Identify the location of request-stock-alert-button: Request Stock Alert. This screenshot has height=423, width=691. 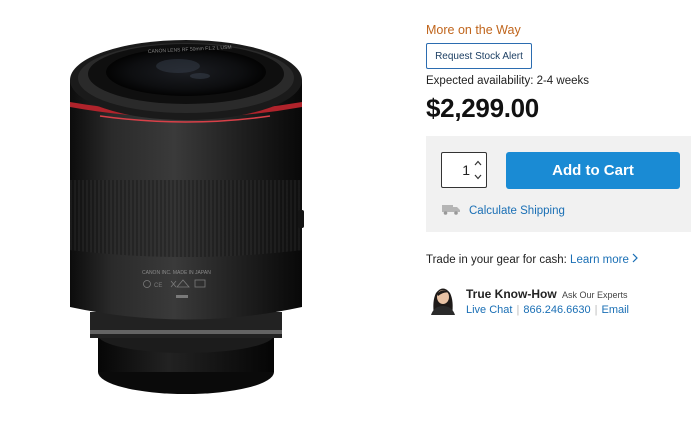
(479, 56).